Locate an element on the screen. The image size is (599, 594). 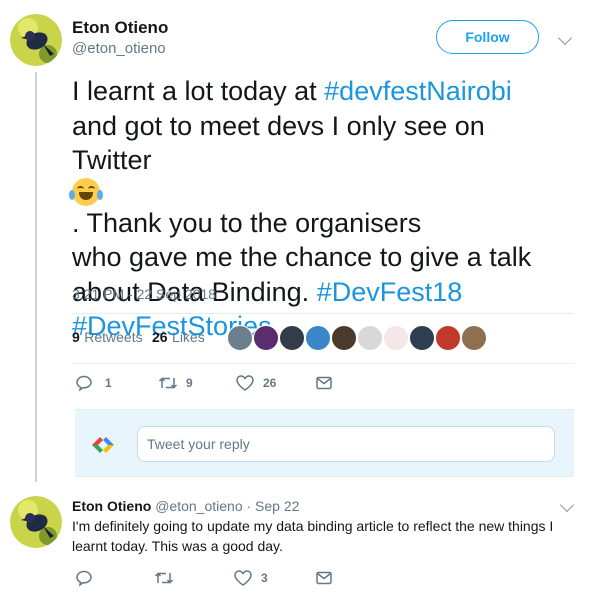
direct-message-action is located at coordinates (324, 383).